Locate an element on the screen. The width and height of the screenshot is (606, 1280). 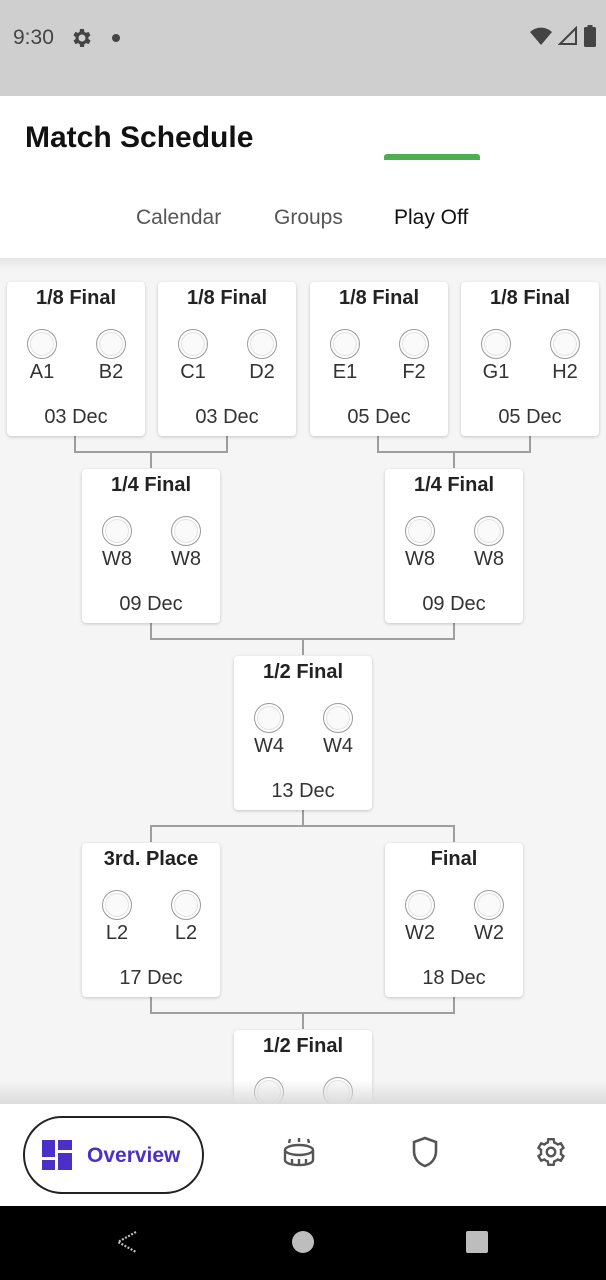
shield-icon is located at coordinates (425, 1154).